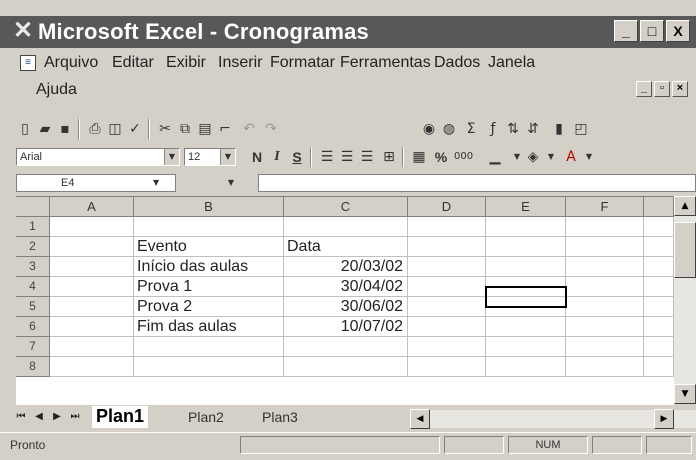  Describe the element at coordinates (680, 89) in the screenshot. I see `doc-close-button: ×` at that location.